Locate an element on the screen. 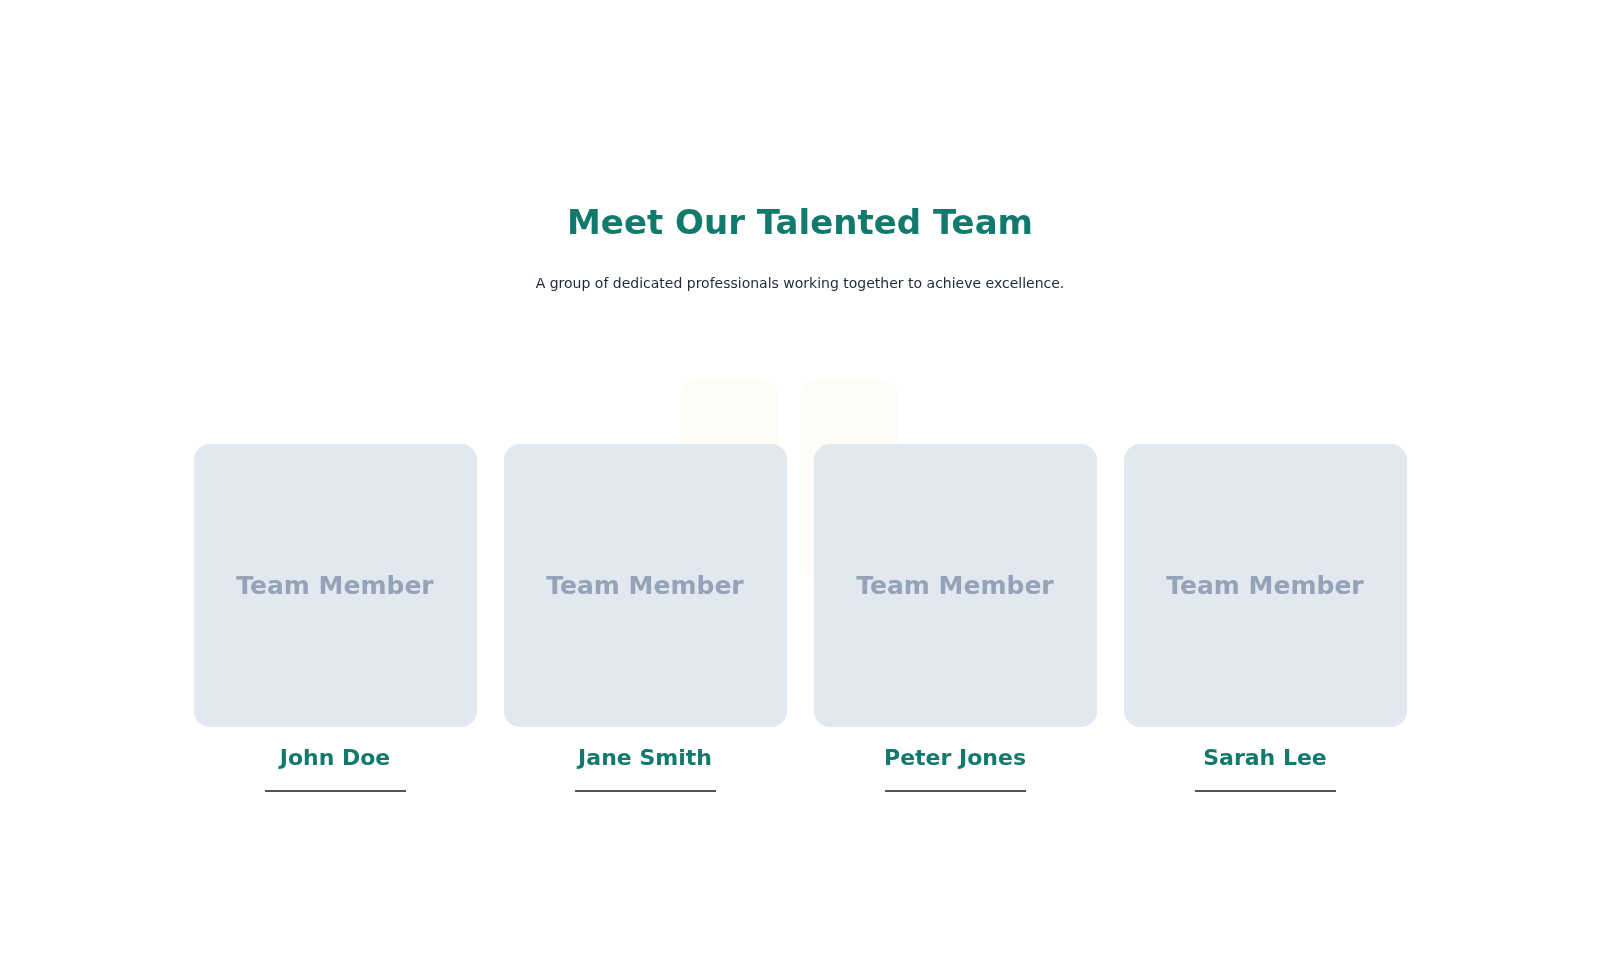 This screenshot has height=978, width=1600. member-name: Sarah Lee is located at coordinates (1265, 758).